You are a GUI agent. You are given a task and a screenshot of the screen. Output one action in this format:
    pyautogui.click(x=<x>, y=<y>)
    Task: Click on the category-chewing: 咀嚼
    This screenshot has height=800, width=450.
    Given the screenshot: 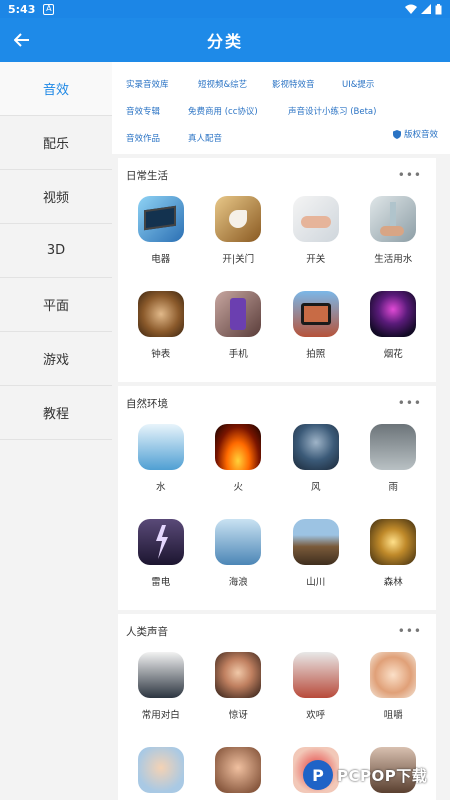 What is the action you would take?
    pyautogui.click(x=394, y=695)
    